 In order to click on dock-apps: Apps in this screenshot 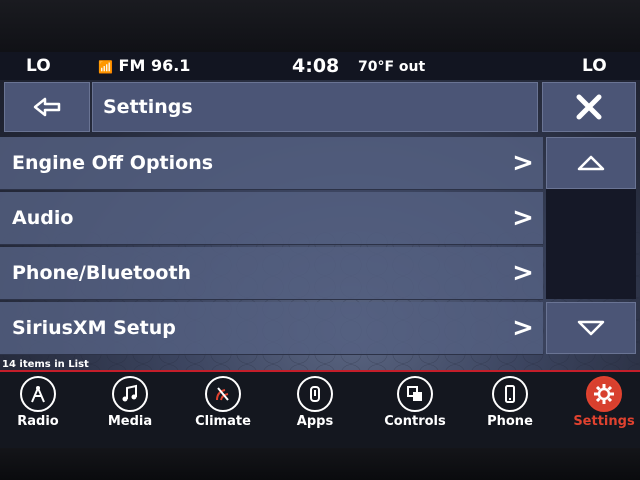, I will do `click(315, 410)`.